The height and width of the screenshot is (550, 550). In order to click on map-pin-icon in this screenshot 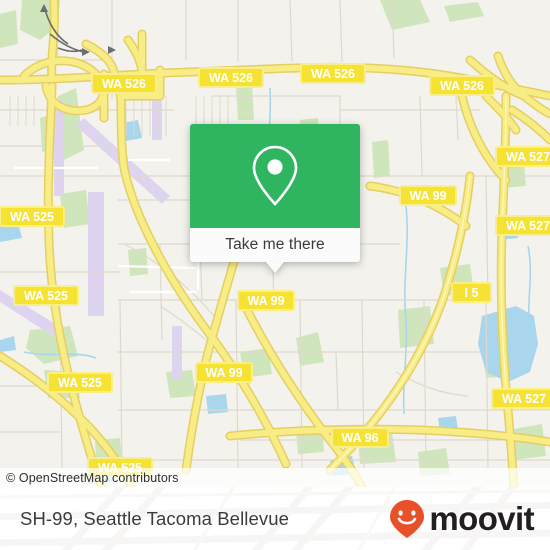, I will do `click(275, 175)`.